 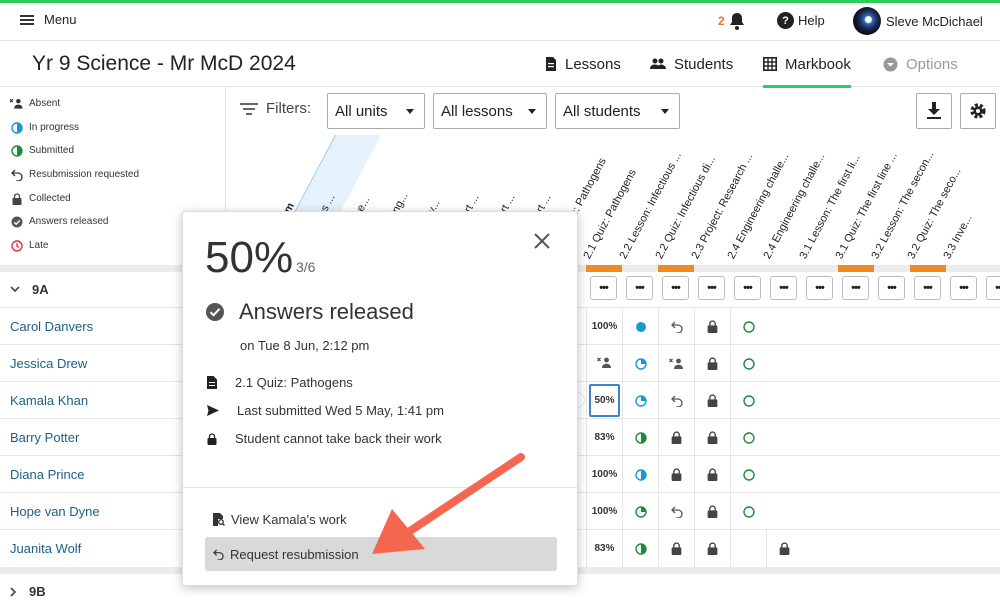 I want to click on download-icon, so click(x=934, y=110).